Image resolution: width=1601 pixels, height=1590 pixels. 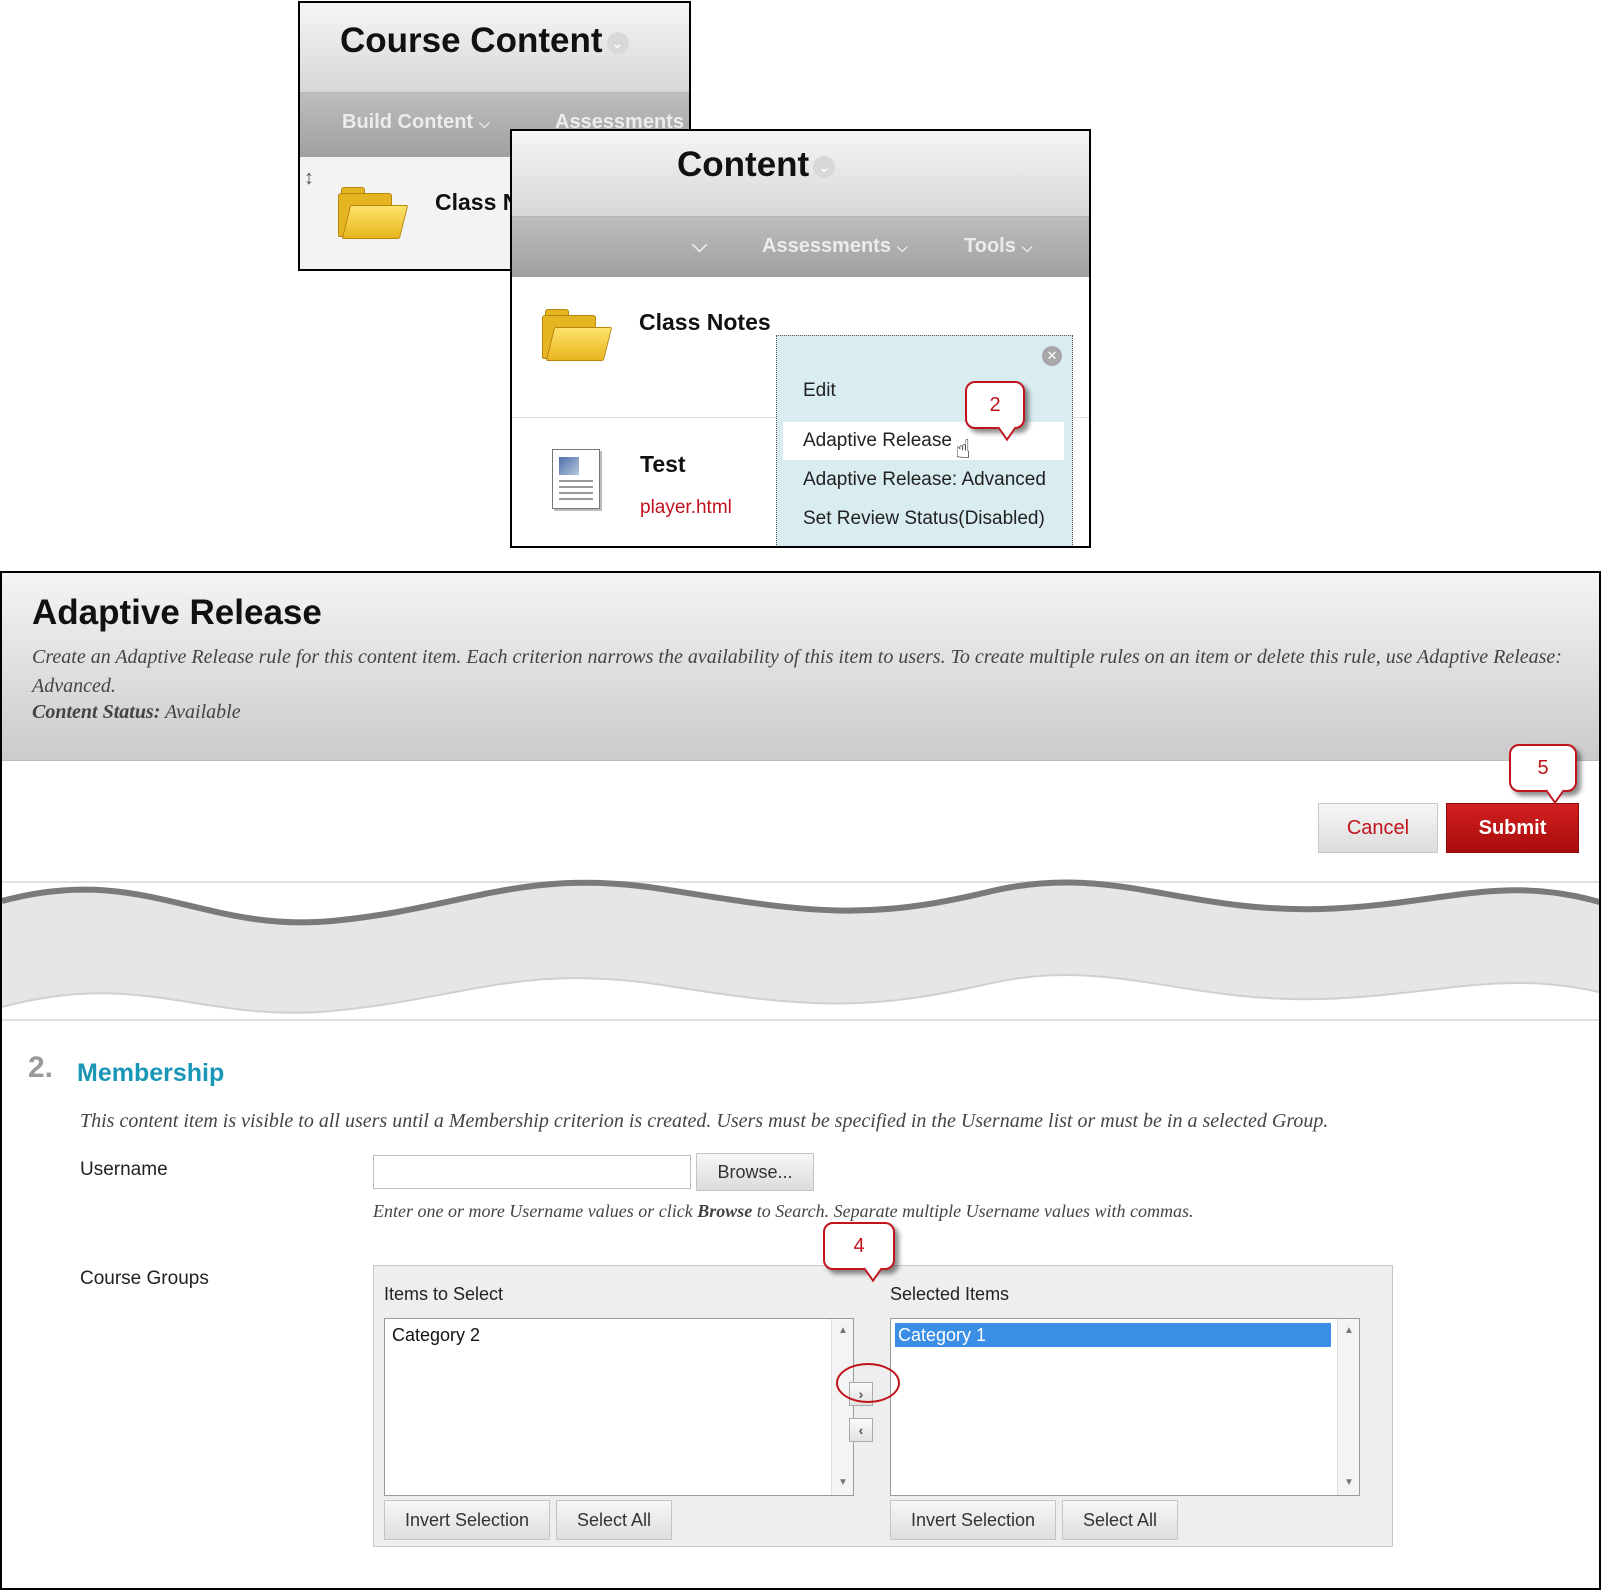 What do you see at coordinates (177, 612) in the screenshot?
I see `page-title: Adaptive Release` at bounding box center [177, 612].